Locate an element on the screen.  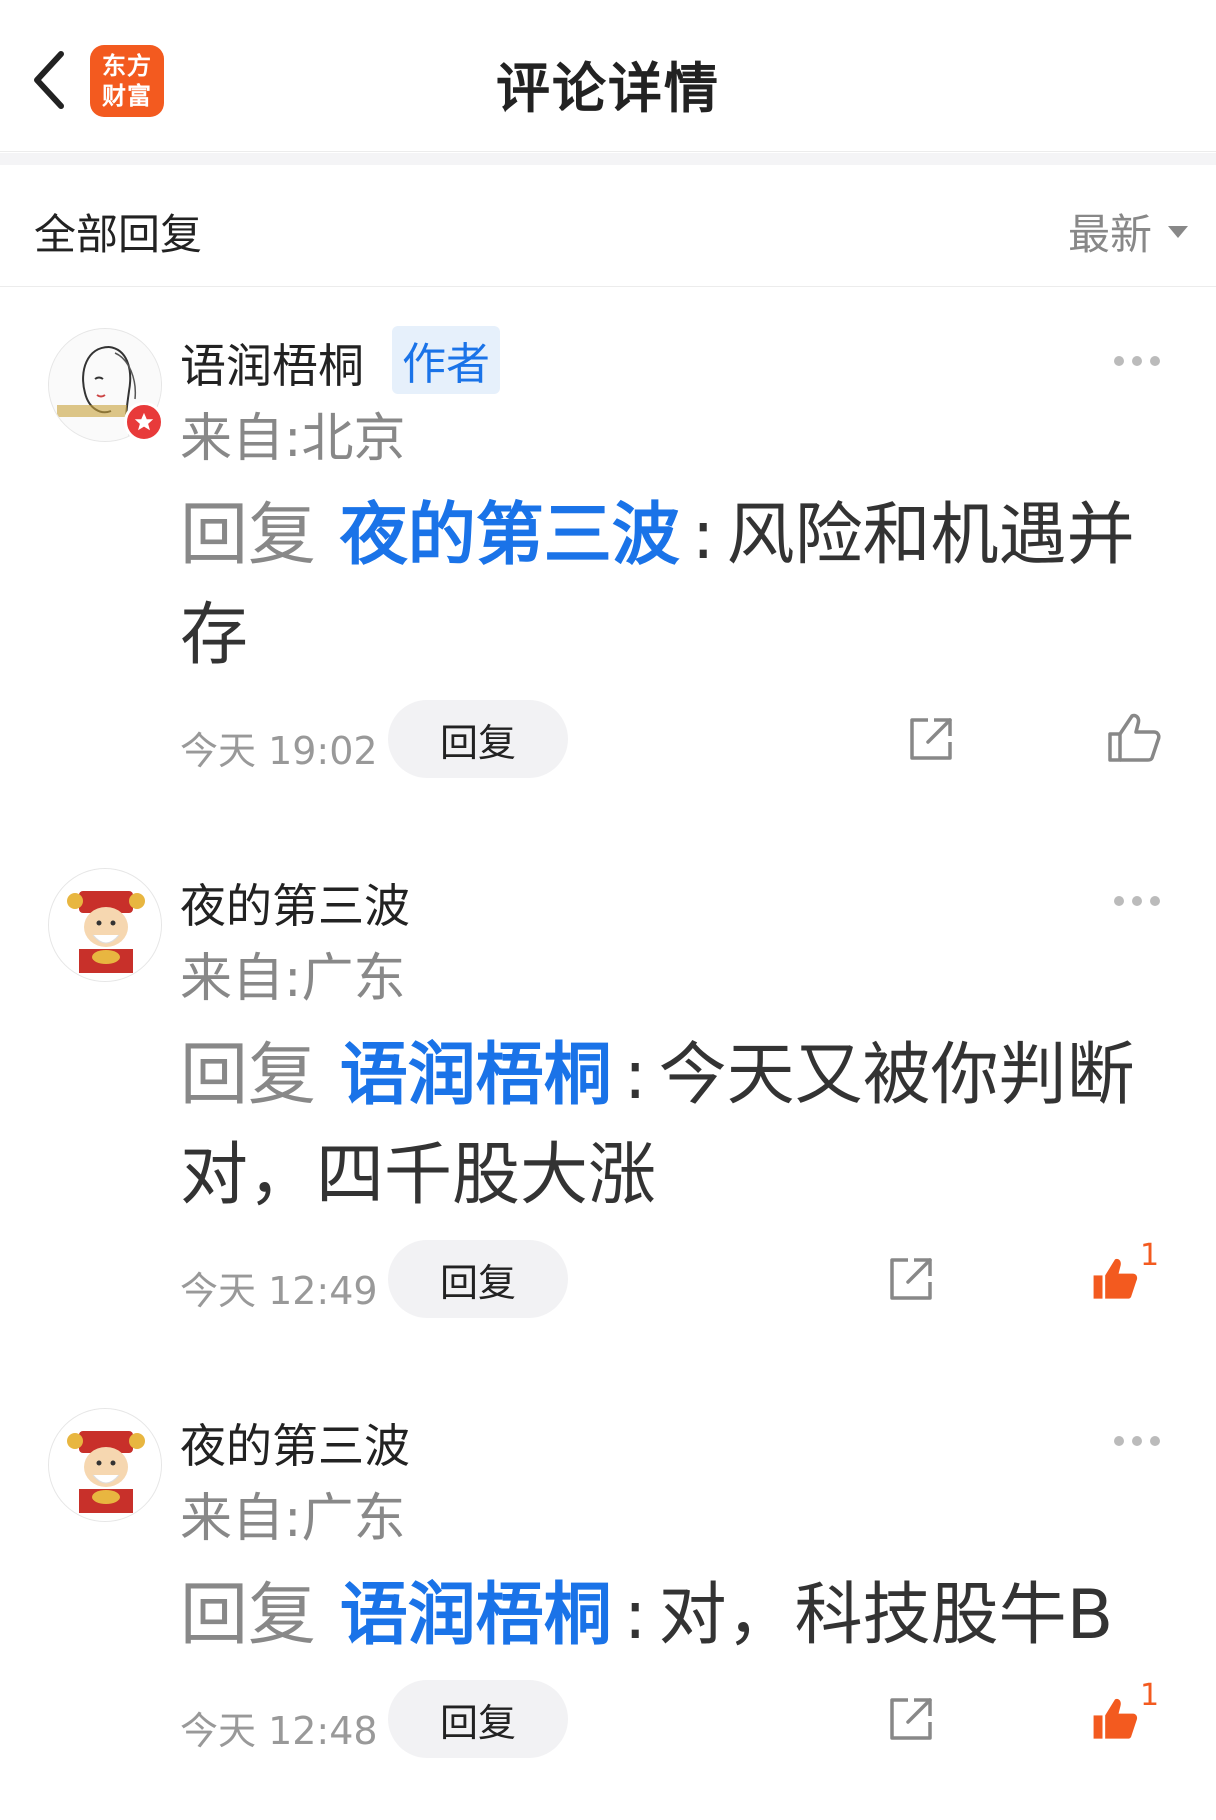
page-title: 评论详情 is located at coordinates (608, 88).